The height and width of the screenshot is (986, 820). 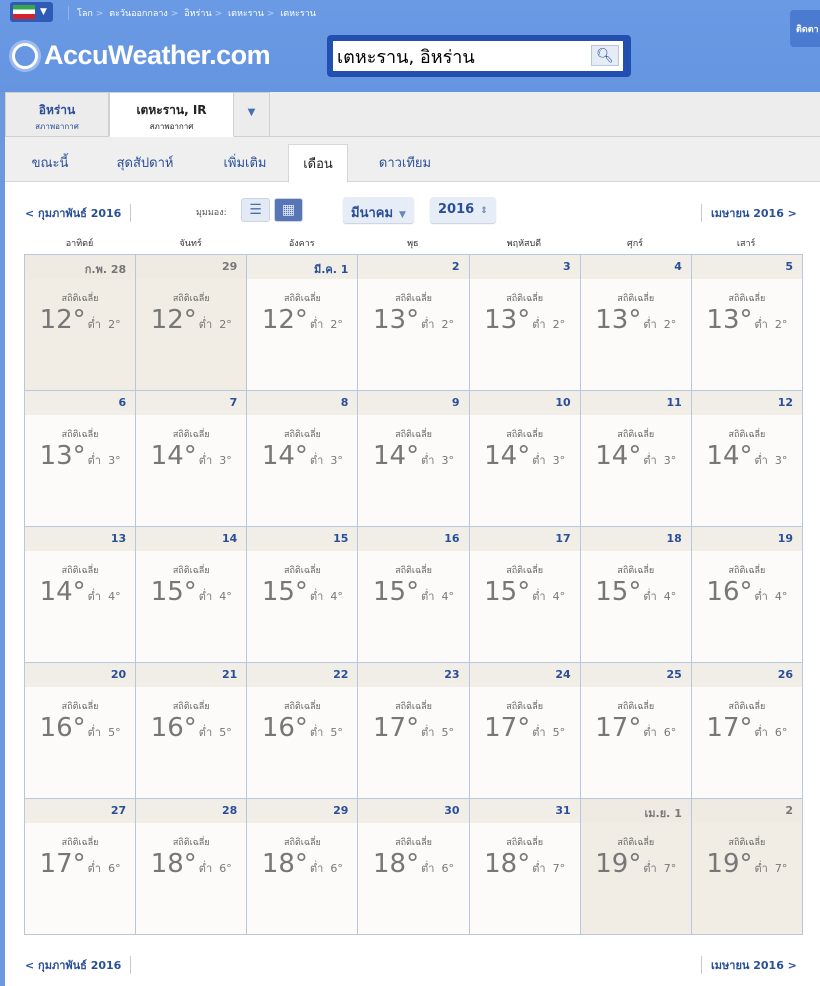 What do you see at coordinates (145, 163) in the screenshot?
I see `tab-weekend: สุดสัปดาห์` at bounding box center [145, 163].